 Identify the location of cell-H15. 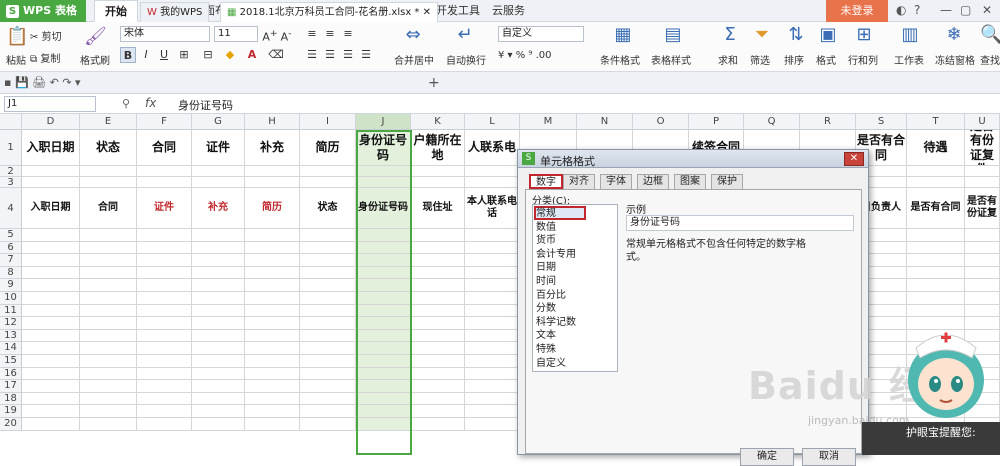
(272, 361).